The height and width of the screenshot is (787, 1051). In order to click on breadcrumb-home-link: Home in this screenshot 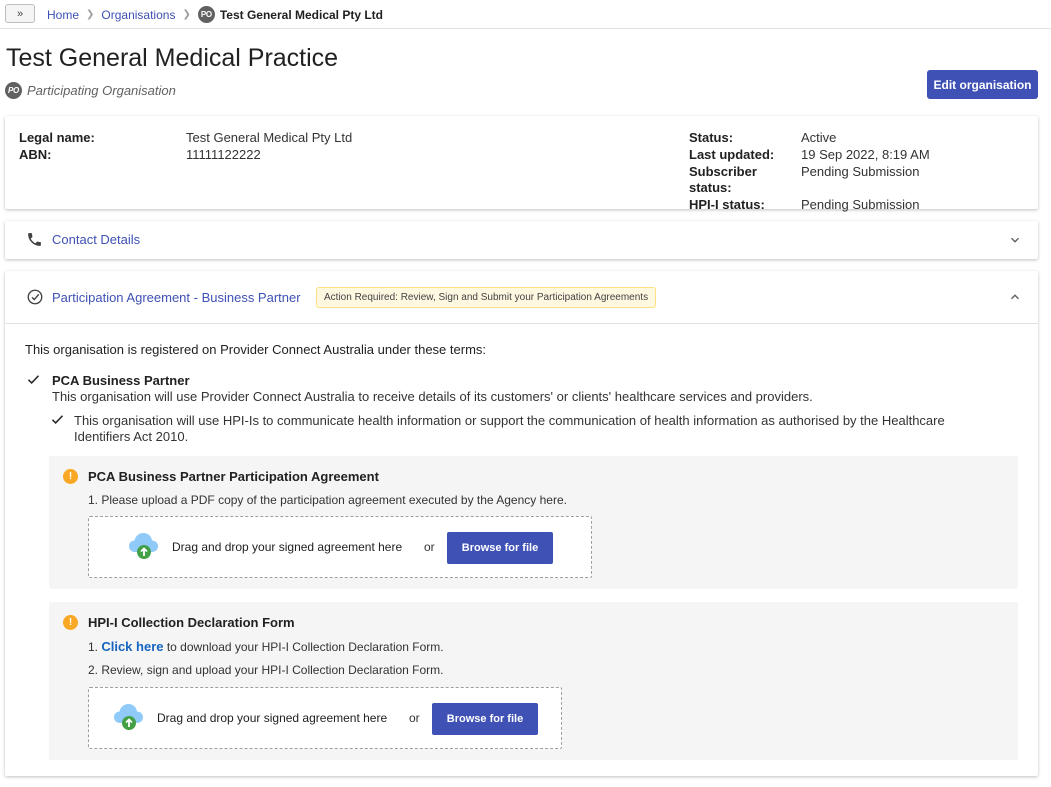, I will do `click(63, 15)`.